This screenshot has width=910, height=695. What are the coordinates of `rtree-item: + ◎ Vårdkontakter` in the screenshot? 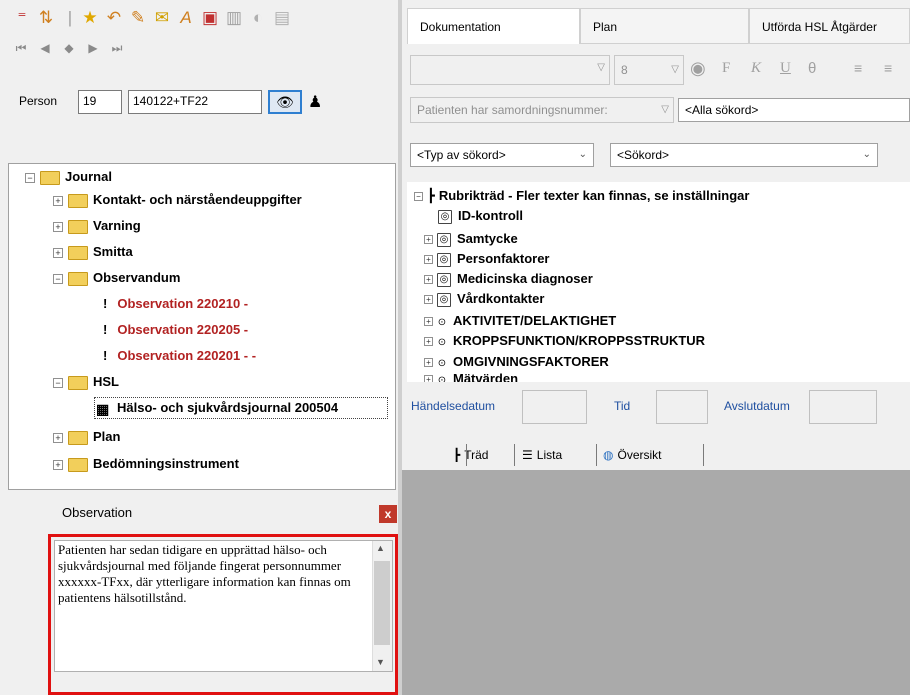 It's located at (484, 299).